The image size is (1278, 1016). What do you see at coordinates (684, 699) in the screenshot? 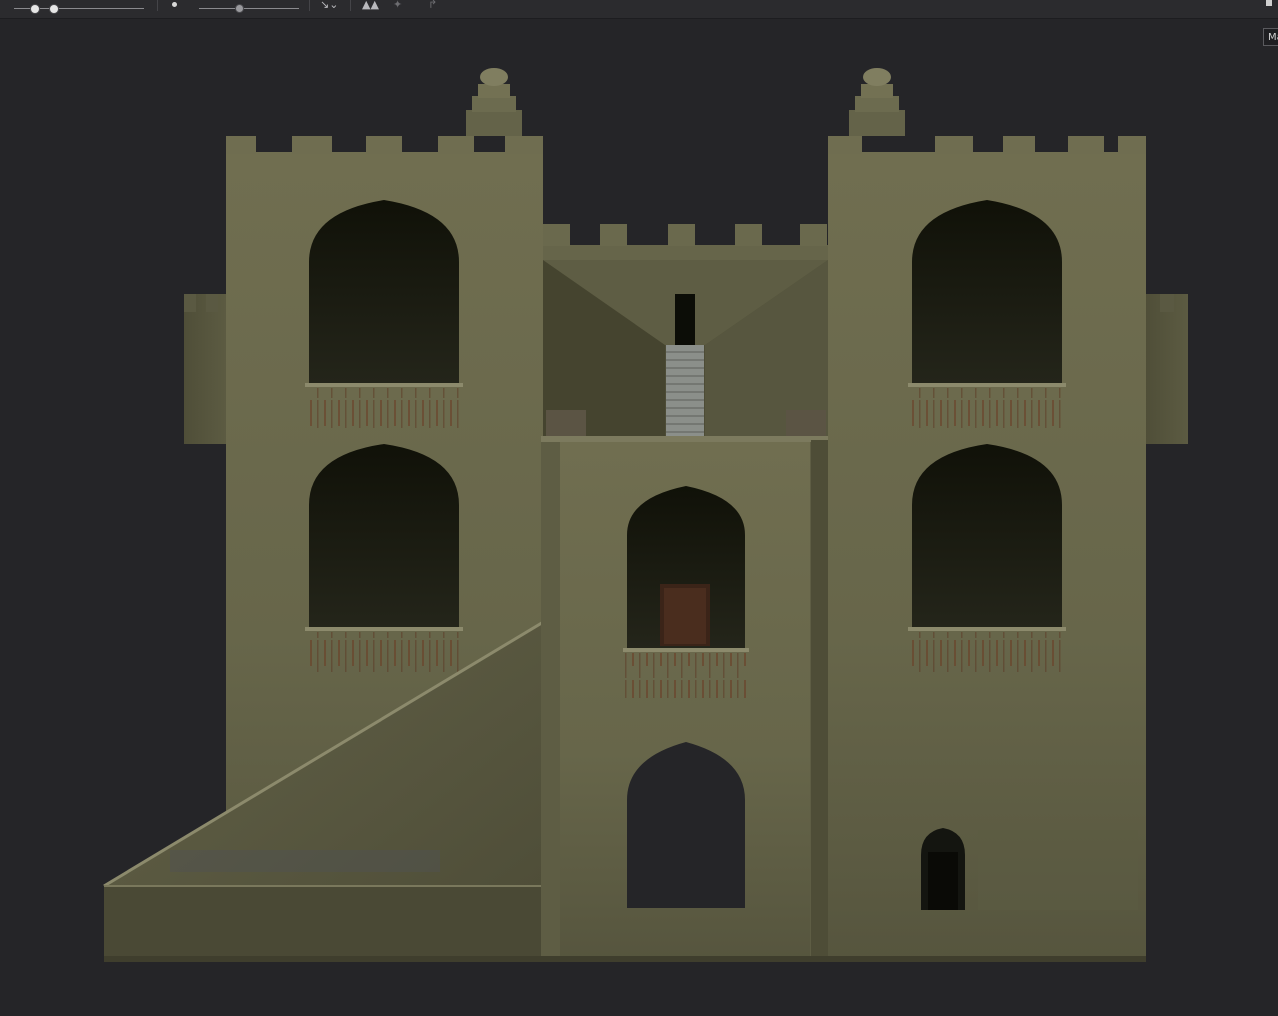
I see `central-gate-tower` at bounding box center [684, 699].